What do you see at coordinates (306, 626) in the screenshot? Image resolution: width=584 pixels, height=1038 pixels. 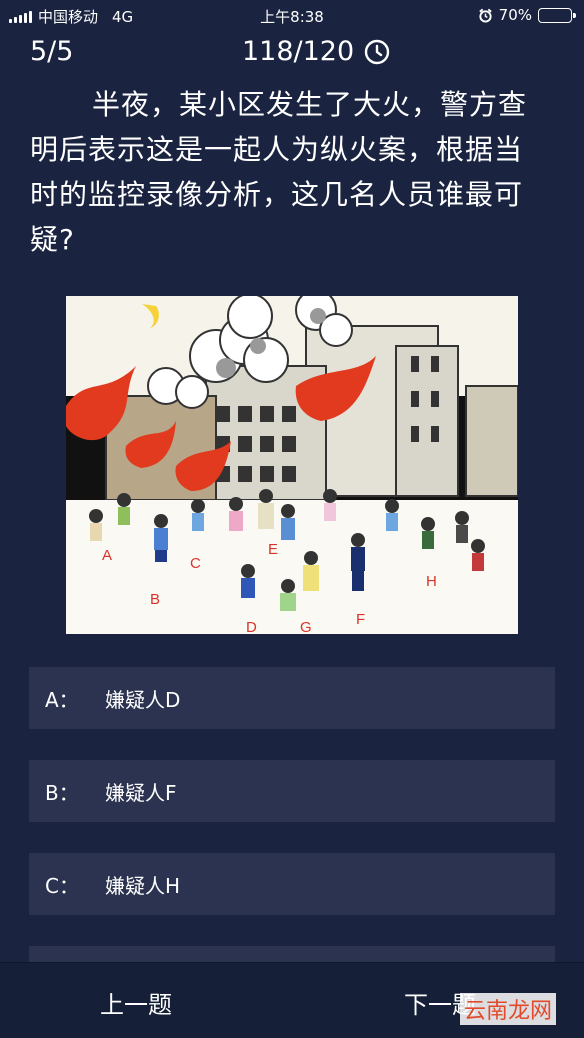 I see `figure-label-g: G` at bounding box center [306, 626].